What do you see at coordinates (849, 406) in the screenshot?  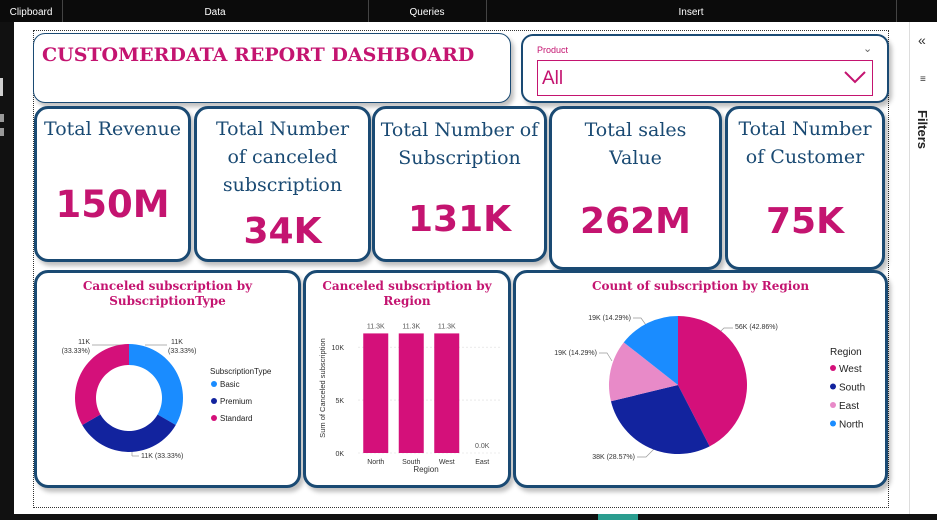 I see `legend-item: East` at bounding box center [849, 406].